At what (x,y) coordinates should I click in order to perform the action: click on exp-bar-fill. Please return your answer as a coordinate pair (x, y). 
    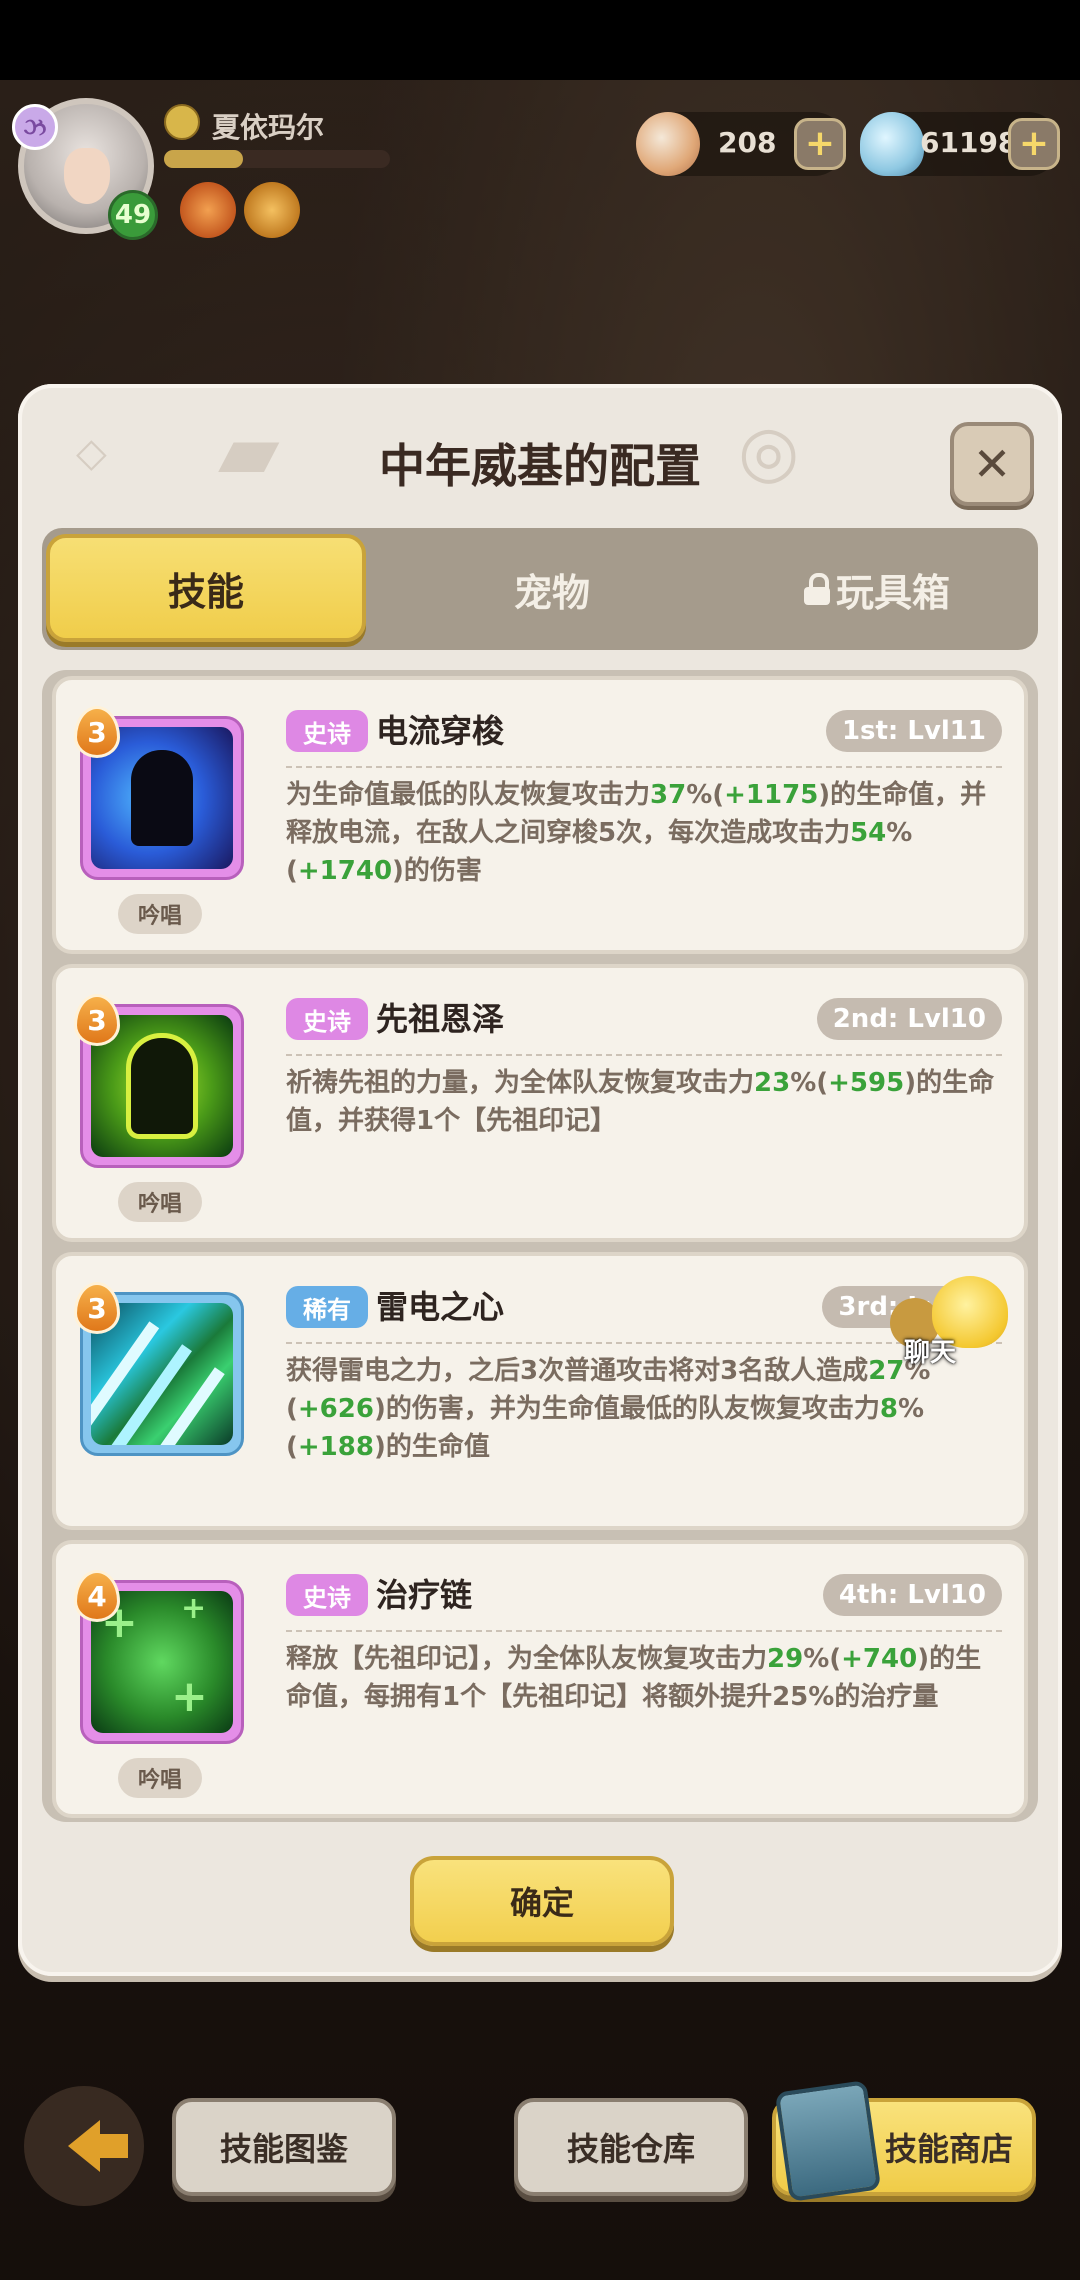
    Looking at the image, I should click on (204, 159).